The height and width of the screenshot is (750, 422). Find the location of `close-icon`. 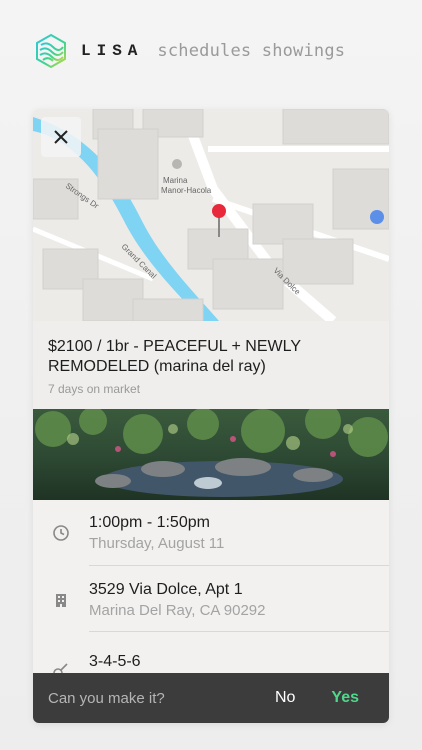

close-icon is located at coordinates (61, 137).